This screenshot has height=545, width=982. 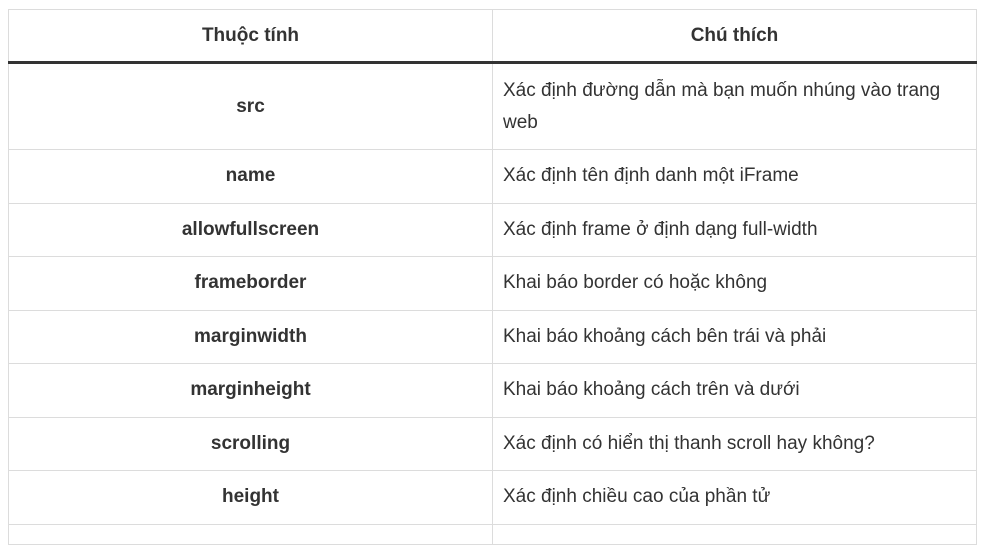 What do you see at coordinates (734, 176) in the screenshot?
I see `description-cell: Xác định tên định danh một iFrame` at bounding box center [734, 176].